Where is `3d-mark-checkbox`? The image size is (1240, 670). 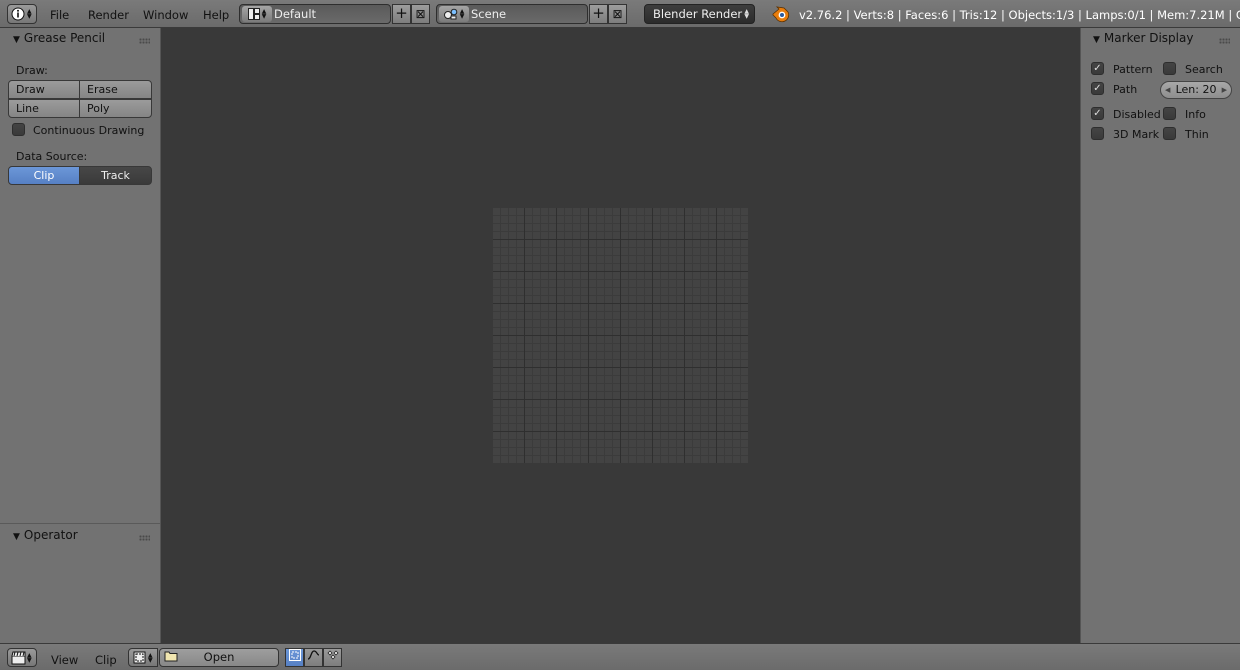
3d-mark-checkbox is located at coordinates (1097, 133).